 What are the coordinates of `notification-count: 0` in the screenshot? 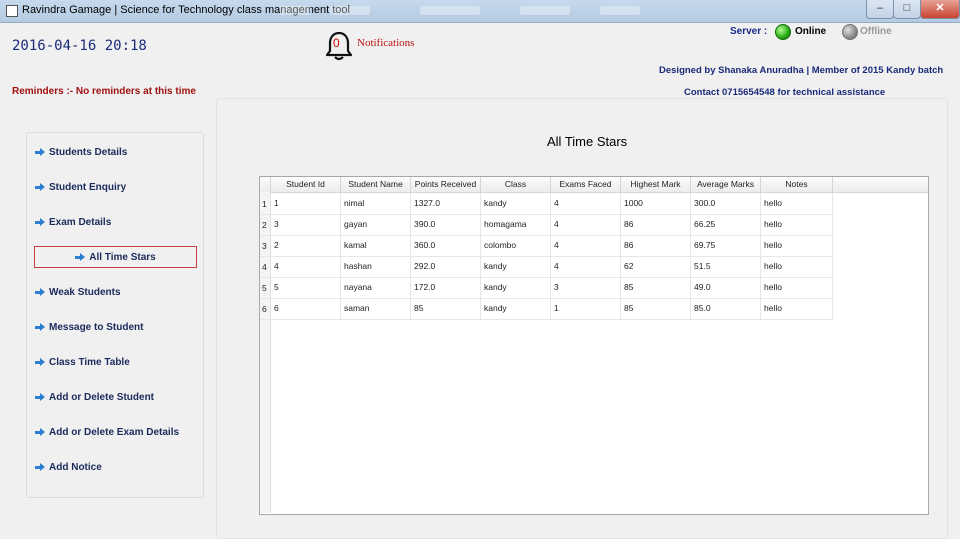 It's located at (336, 43).